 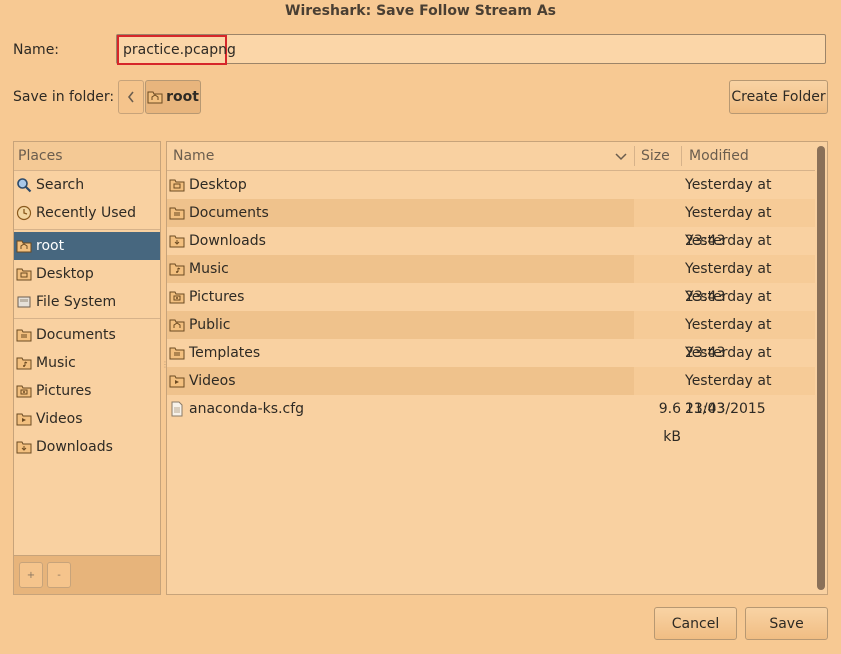 What do you see at coordinates (400, 381) in the screenshot?
I see `file-name-cell: Videos` at bounding box center [400, 381].